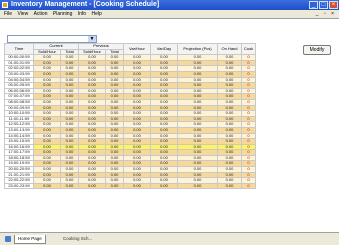 The width and height of the screenshot is (339, 245). I want to click on mdi-controls: _ ▫ ×, so click(326, 14).